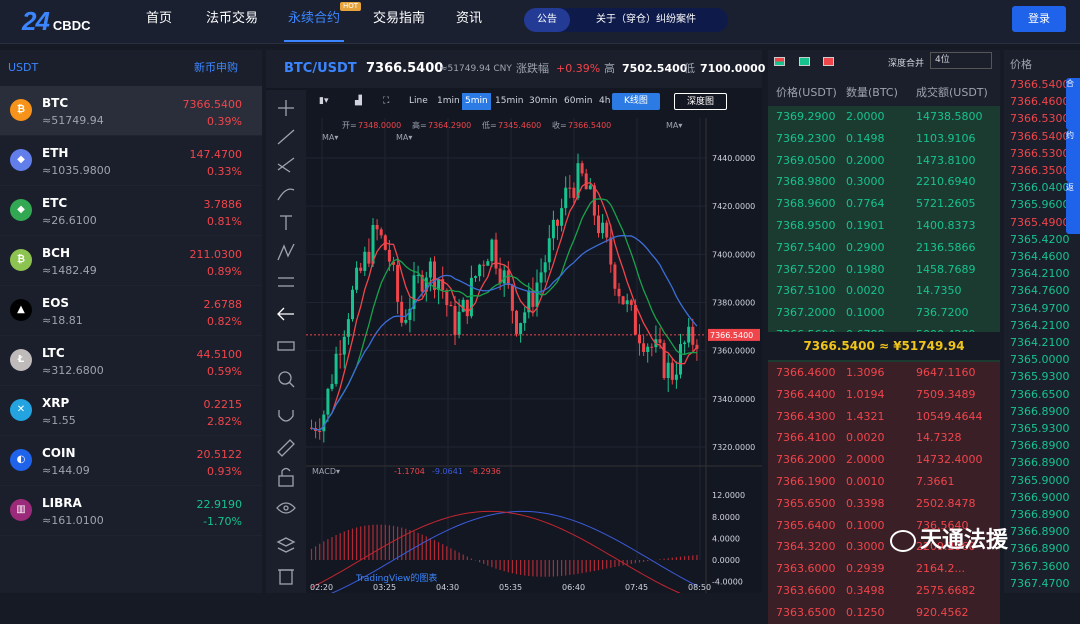 Image resolution: width=1080 pixels, height=624 pixels. What do you see at coordinates (286, 545) in the screenshot?
I see `layers-icon` at bounding box center [286, 545].